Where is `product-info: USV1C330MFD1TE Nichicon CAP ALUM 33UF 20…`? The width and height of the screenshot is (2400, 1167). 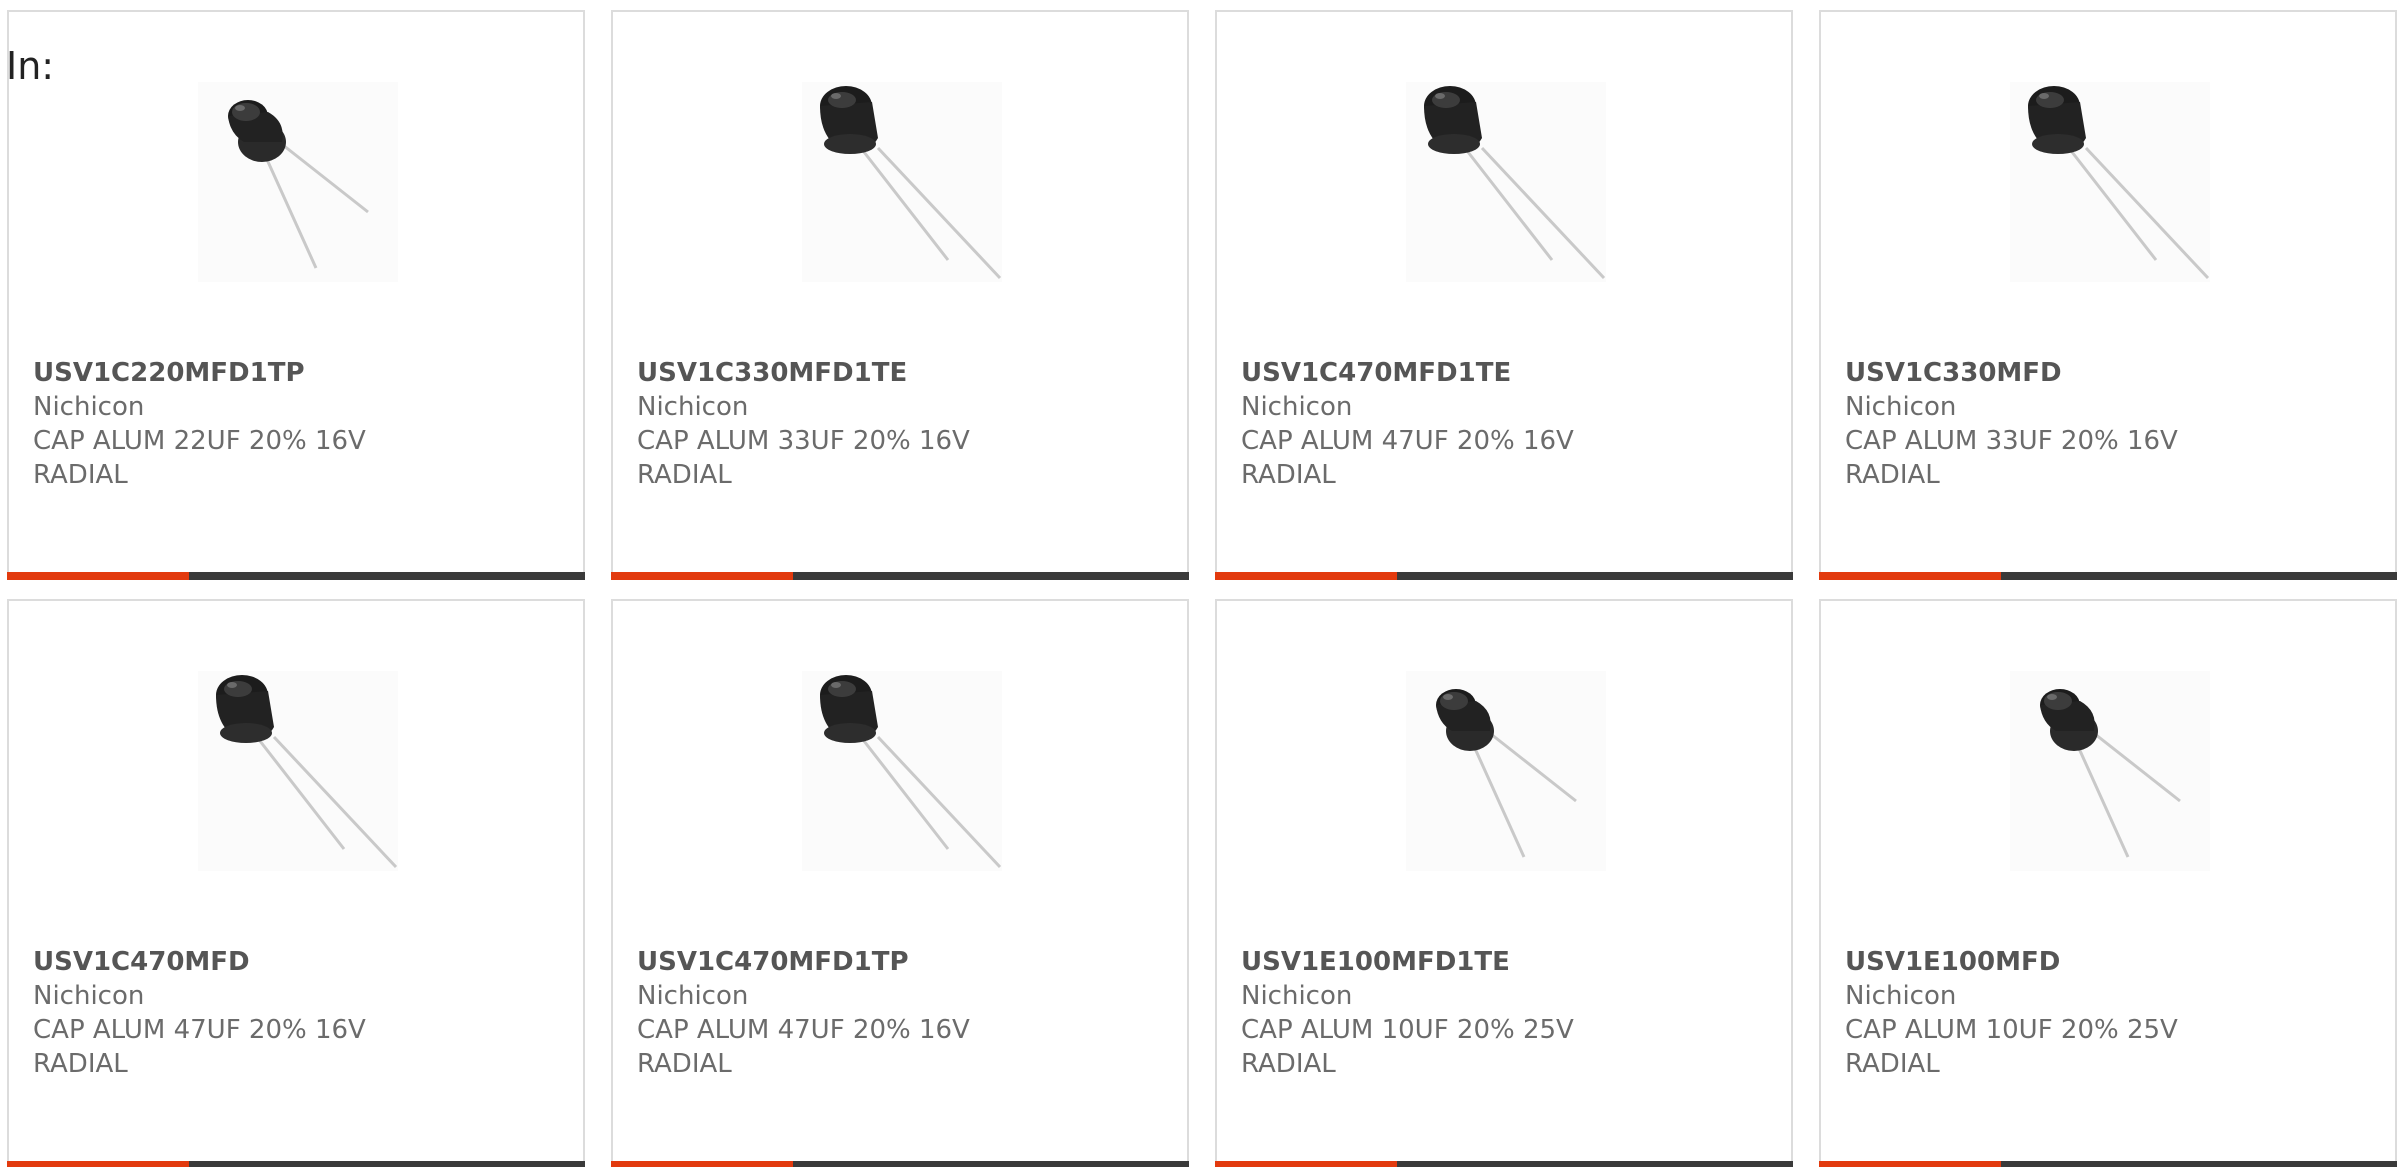
product-info: USV1C330MFD1TE Nichicon CAP ALUM 33UF 20… is located at coordinates (904, 424).